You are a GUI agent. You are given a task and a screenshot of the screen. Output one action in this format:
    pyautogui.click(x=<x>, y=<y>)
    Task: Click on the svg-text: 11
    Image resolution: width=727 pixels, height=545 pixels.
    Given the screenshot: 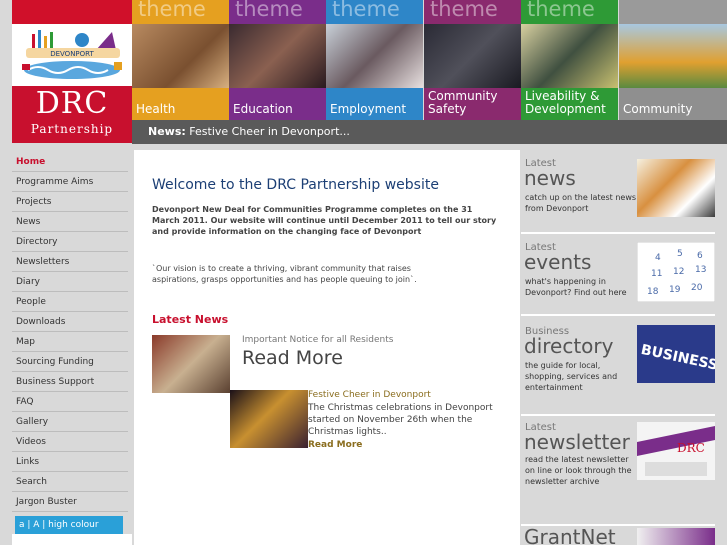 What is the action you would take?
    pyautogui.click(x=656, y=274)
    